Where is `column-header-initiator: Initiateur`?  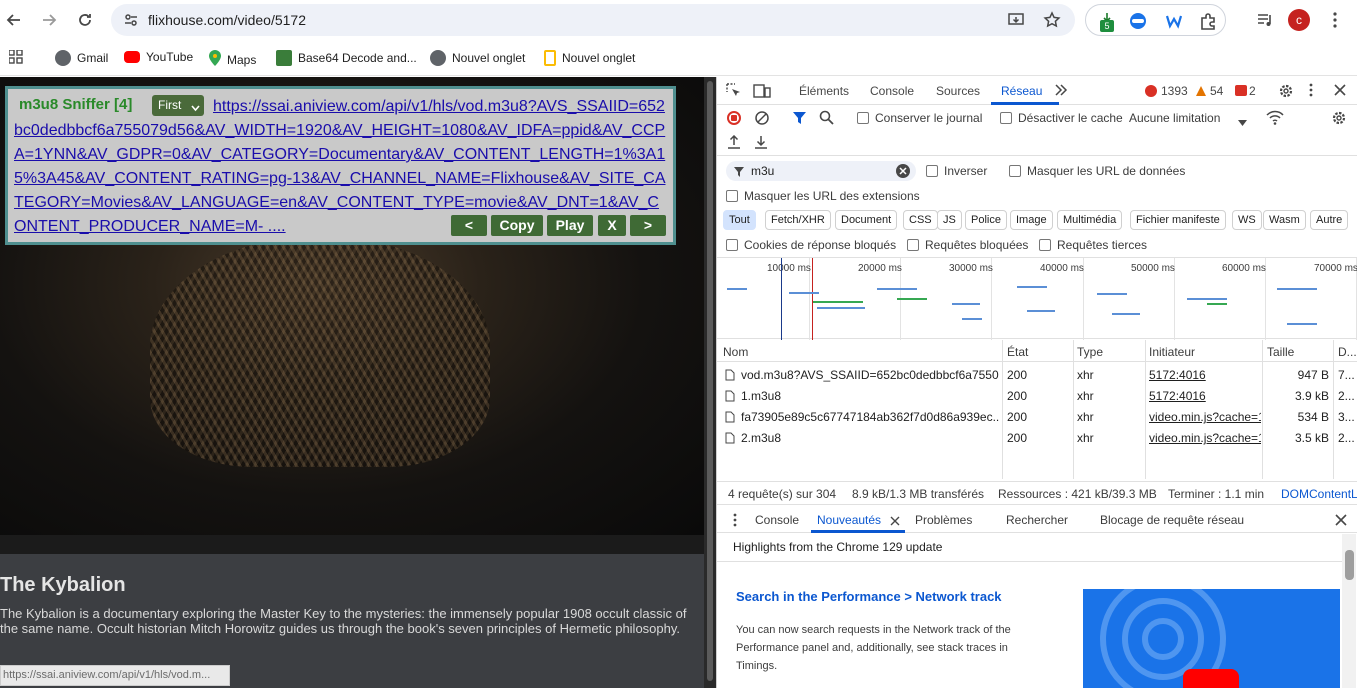
column-header-initiator: Initiateur is located at coordinates (1172, 352).